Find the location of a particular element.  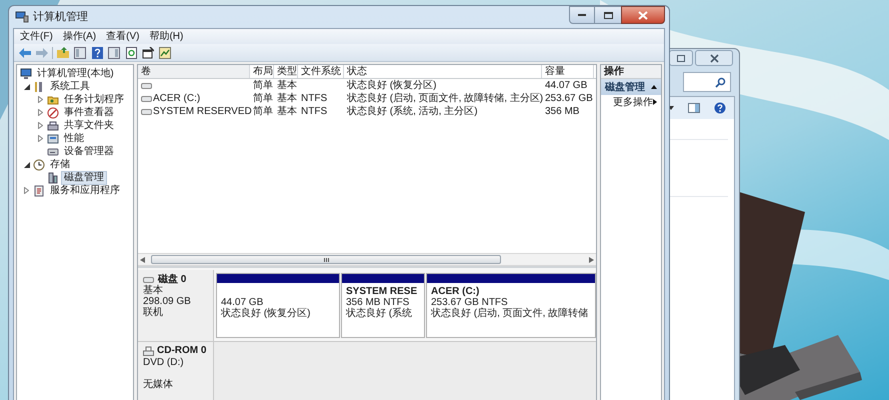

column-header: 状态 is located at coordinates (443, 71).